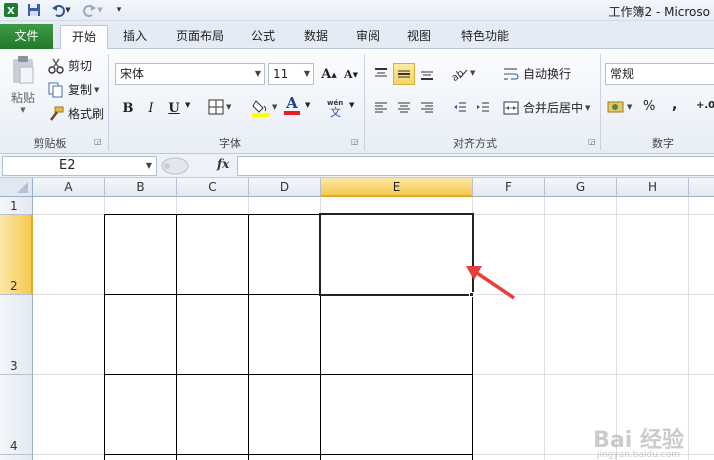  Describe the element at coordinates (705, 105) in the screenshot. I see `increase-decimal-button: +.0` at that location.